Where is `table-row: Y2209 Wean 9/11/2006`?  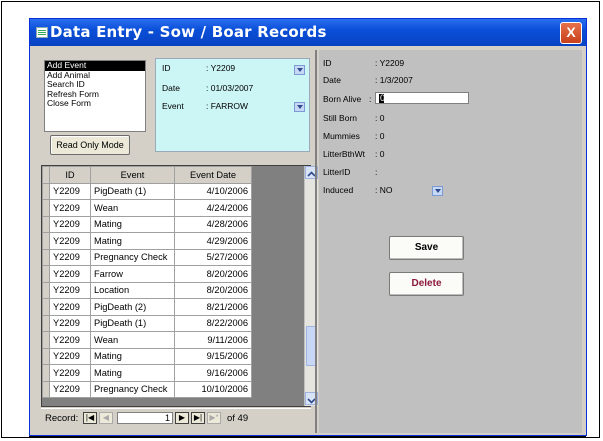 table-row: Y2209 Wean 9/11/2006 is located at coordinates (147, 340).